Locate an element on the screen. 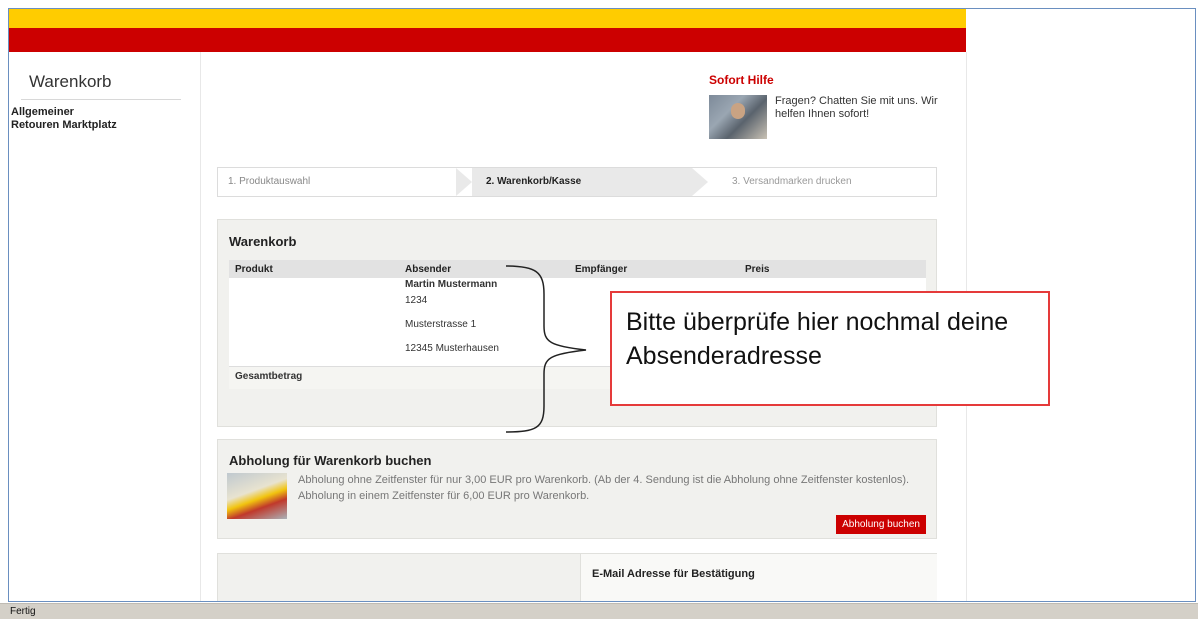 The height and width of the screenshot is (619, 1198). step-print-labels: 3. Versandmarken drucken is located at coordinates (792, 181).